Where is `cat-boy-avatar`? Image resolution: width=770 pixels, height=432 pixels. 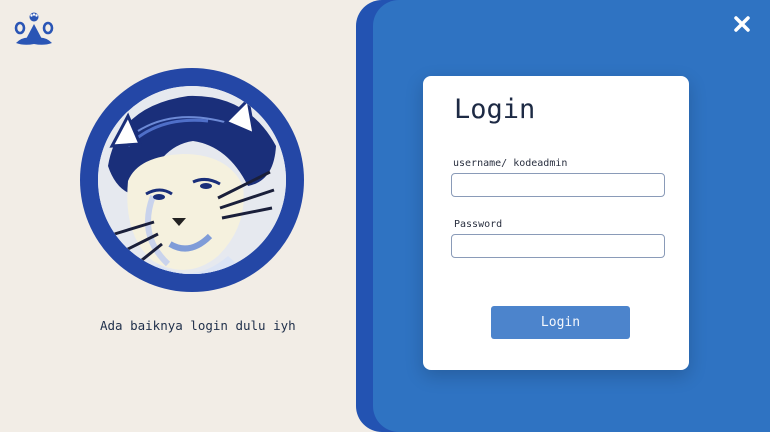
cat-boy-avatar is located at coordinates (192, 180).